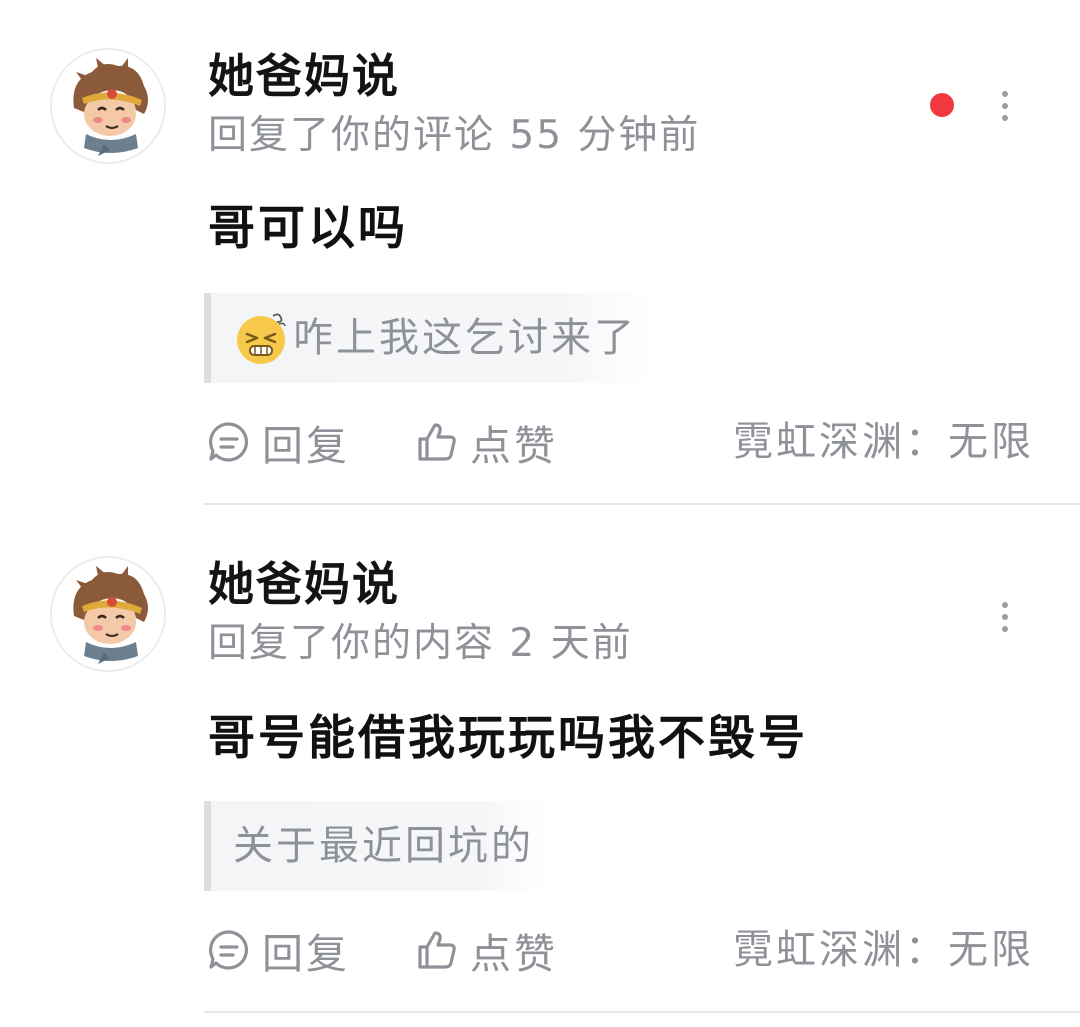 This screenshot has height=1027, width=1080. Describe the element at coordinates (383, 846) in the screenshot. I see `quoted-text: 关于最近回坑的` at that location.